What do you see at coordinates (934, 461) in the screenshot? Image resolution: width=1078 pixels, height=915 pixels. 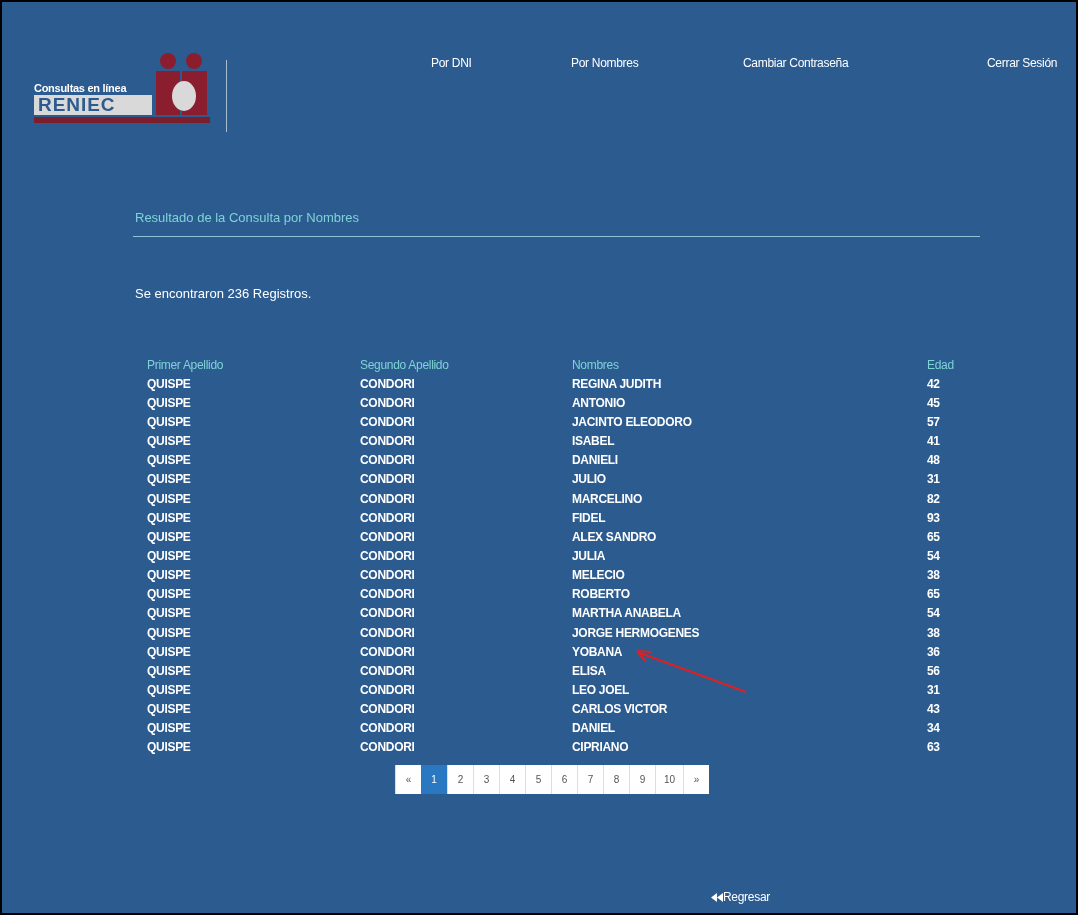 I see `table-cell-text: 48` at bounding box center [934, 461].